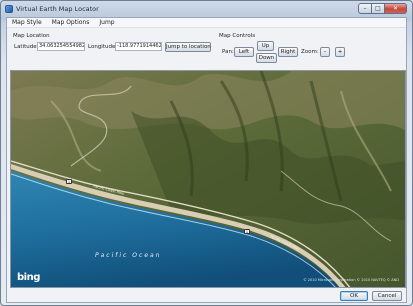 The width and height of the screenshot is (413, 306). What do you see at coordinates (228, 52) in the screenshot?
I see `pan-label: Pan:` at bounding box center [228, 52].